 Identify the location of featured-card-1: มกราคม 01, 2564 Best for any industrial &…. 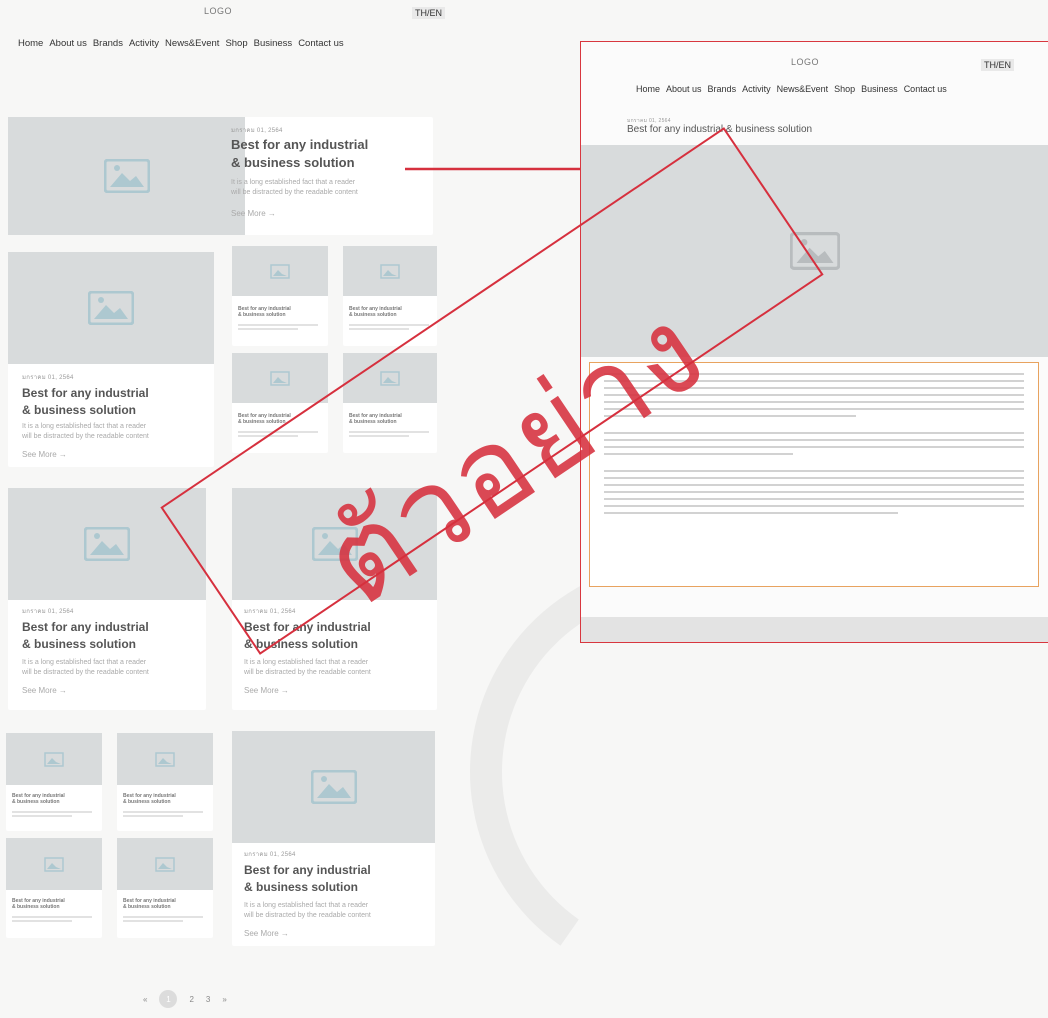
(220, 176).